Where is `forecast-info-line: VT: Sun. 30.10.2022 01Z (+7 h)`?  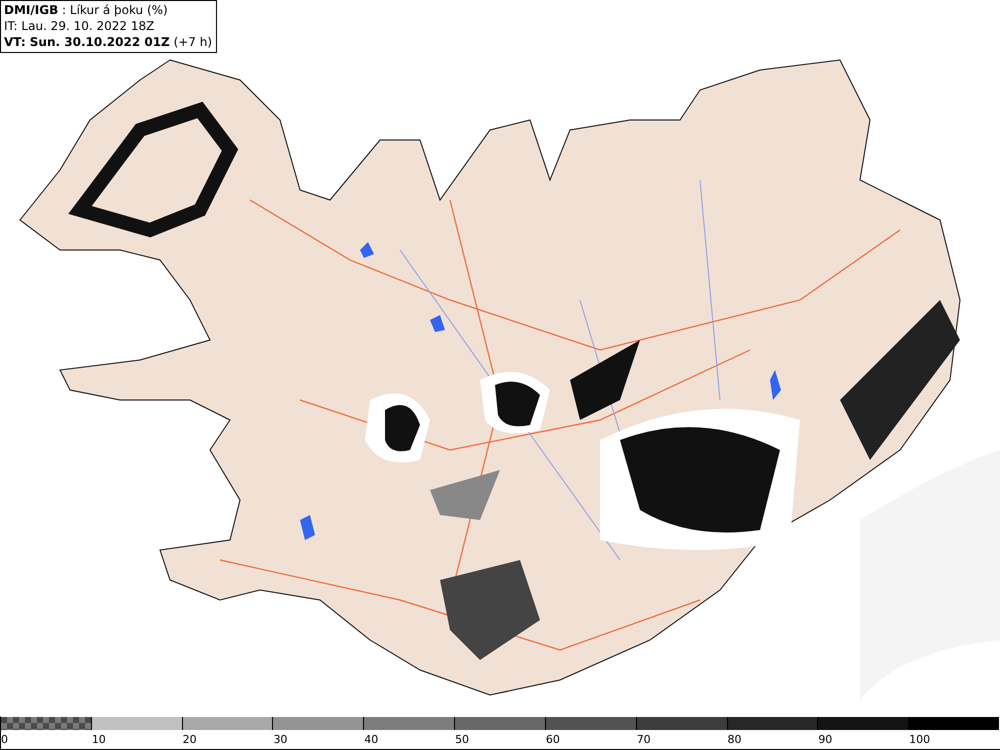 forecast-info-line: VT: Sun. 30.10.2022 01Z (+7 h) is located at coordinates (108, 42).